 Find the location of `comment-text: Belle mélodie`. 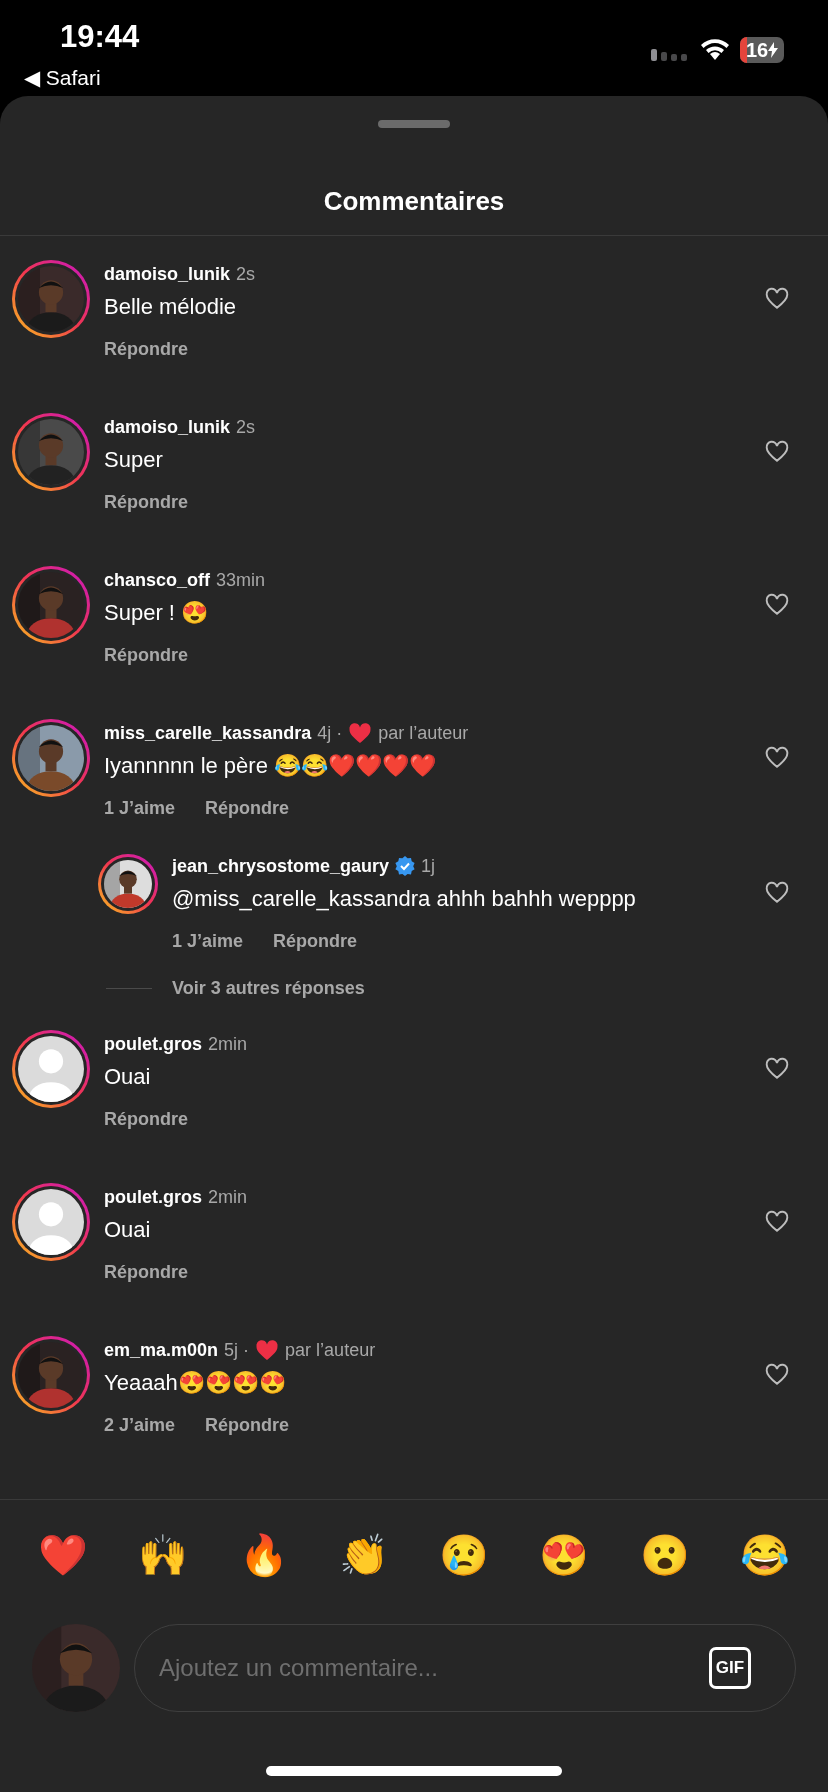

comment-text: Belle mélodie is located at coordinates (171, 307).